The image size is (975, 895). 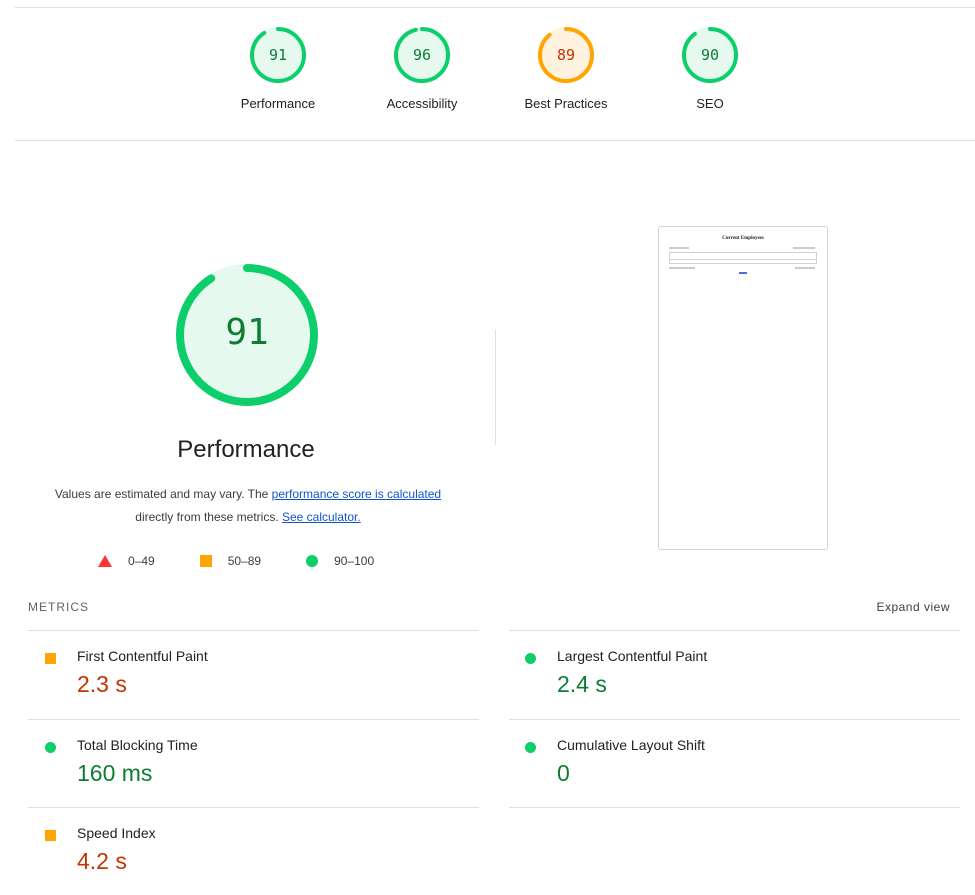 I want to click on square-icon, so click(x=205, y=561).